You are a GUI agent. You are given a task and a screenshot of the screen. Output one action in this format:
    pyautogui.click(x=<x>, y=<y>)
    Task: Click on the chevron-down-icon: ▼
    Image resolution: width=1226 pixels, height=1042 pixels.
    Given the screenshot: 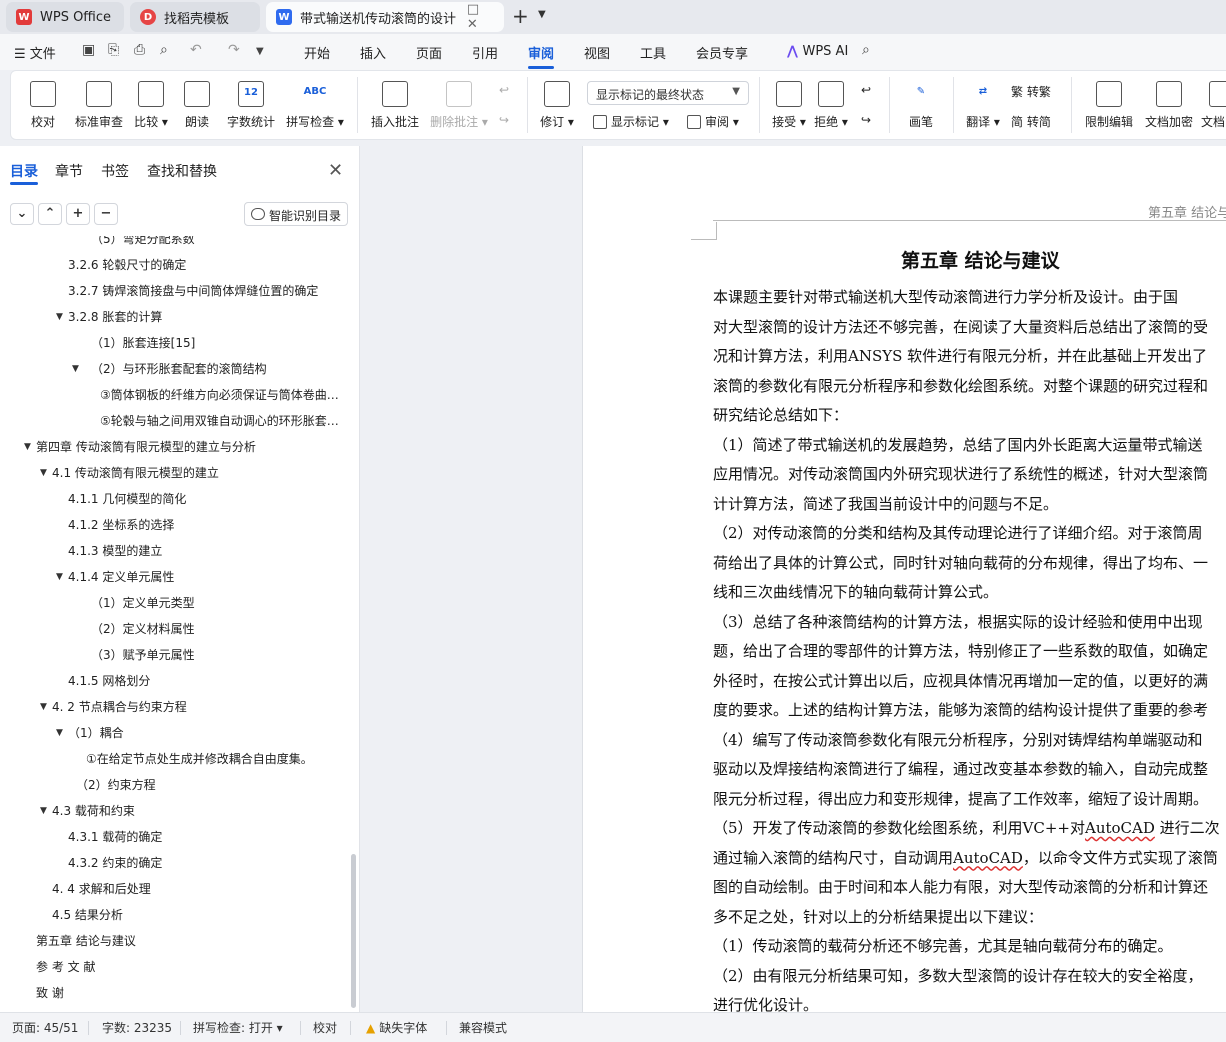 What is the action you would take?
    pyautogui.click(x=542, y=14)
    